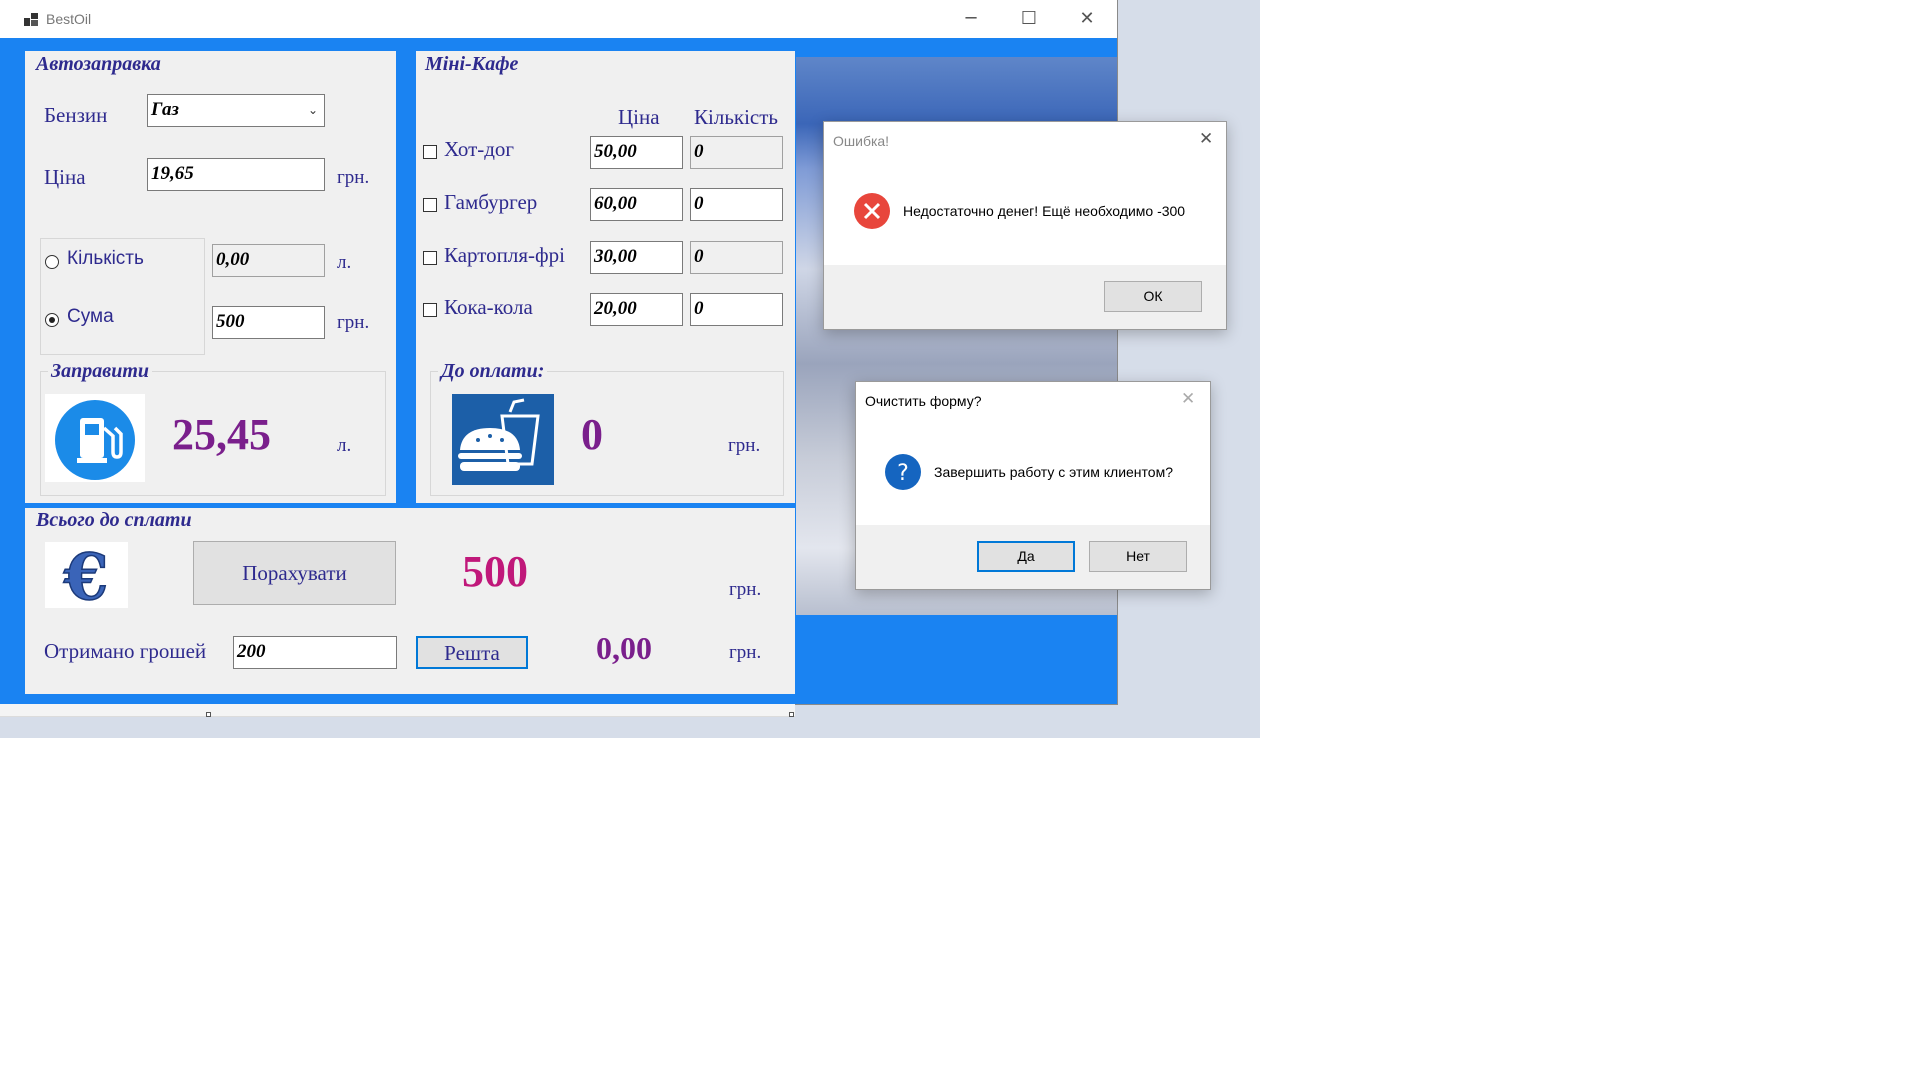 The height and width of the screenshot is (1080, 1920). What do you see at coordinates (69, 19) in the screenshot?
I see `window-title: BestOil` at bounding box center [69, 19].